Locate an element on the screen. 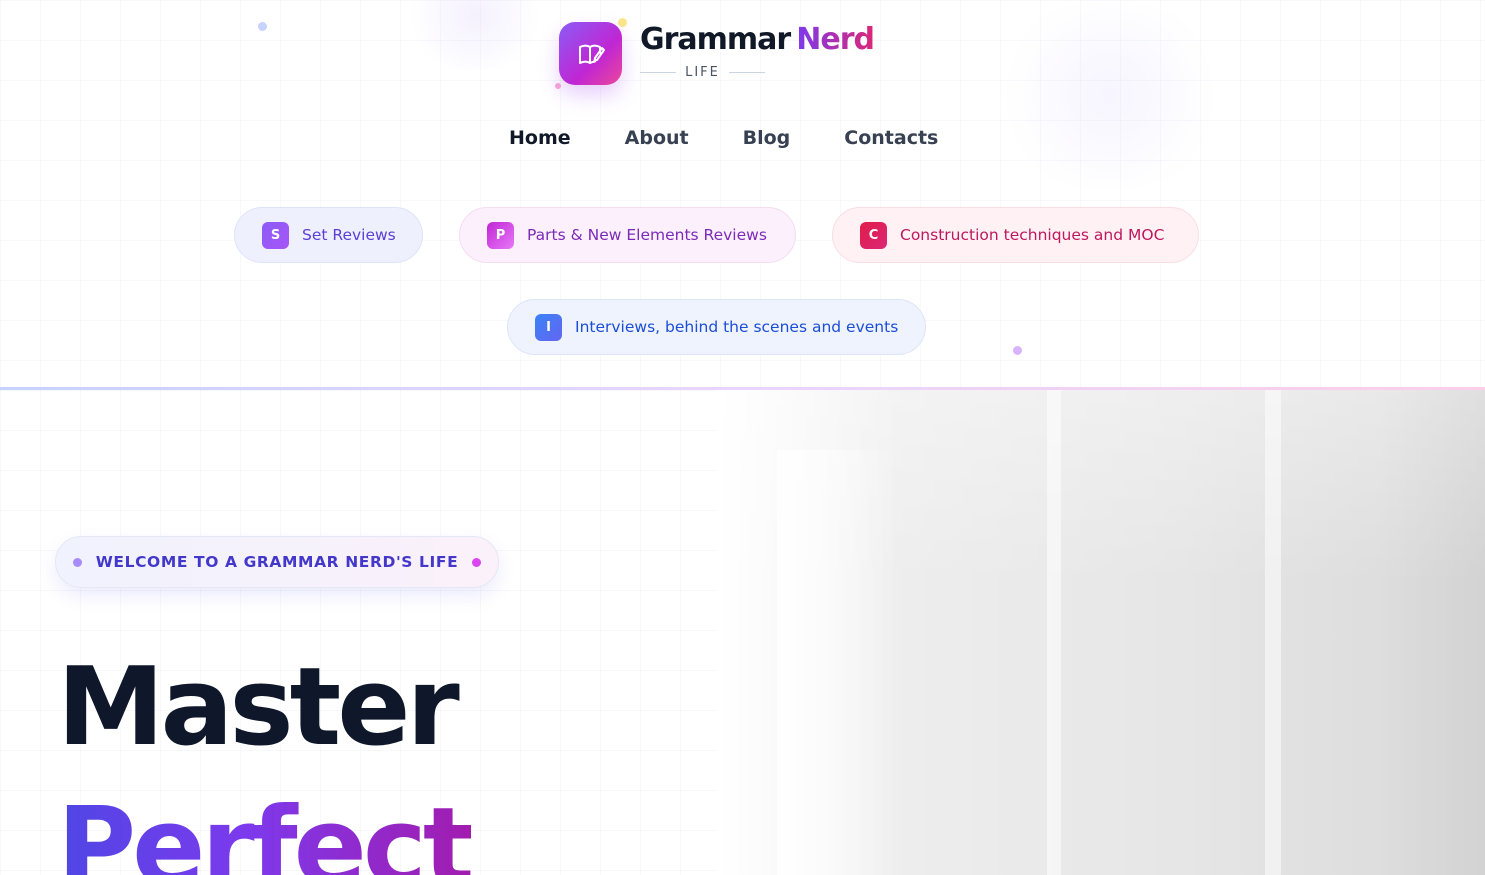 This screenshot has height=875, width=1485. nav-item-home: Home is located at coordinates (540, 138).